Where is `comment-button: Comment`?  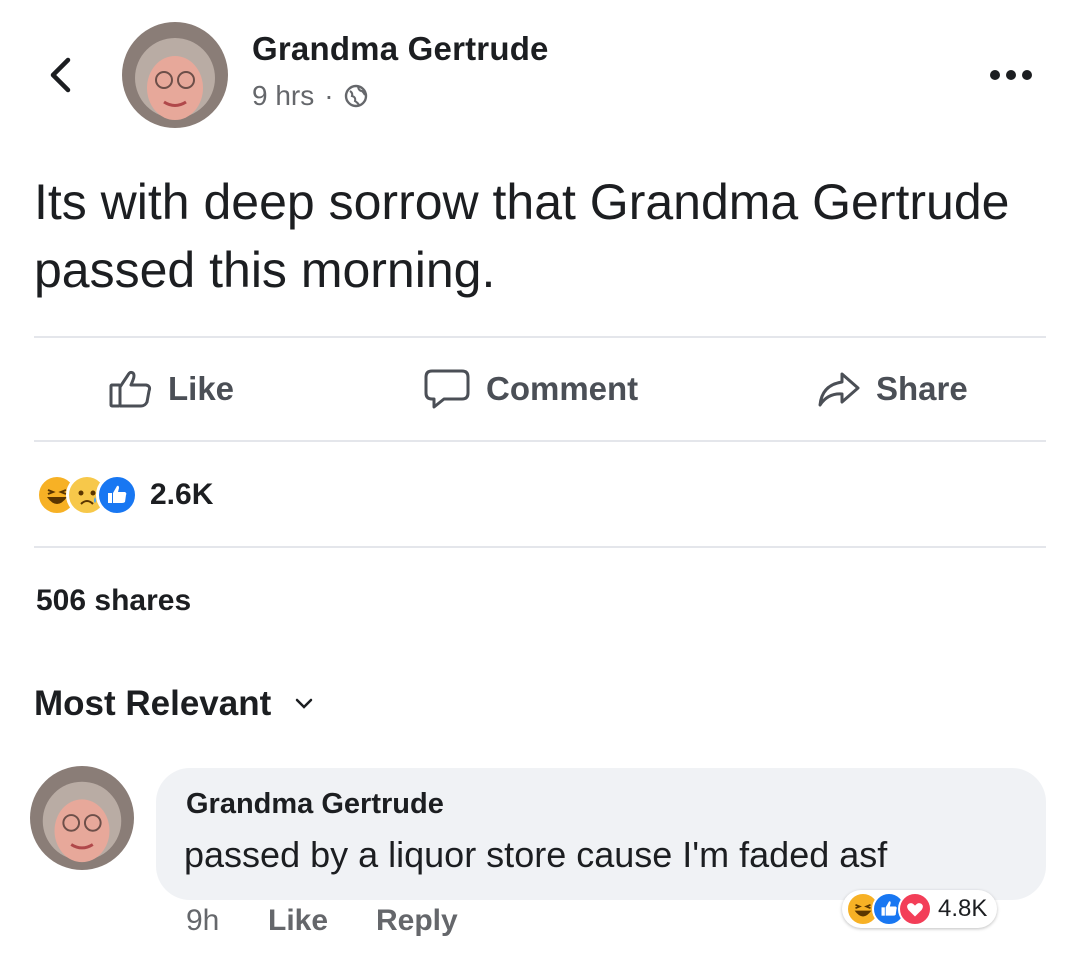 comment-button: Comment is located at coordinates (530, 389).